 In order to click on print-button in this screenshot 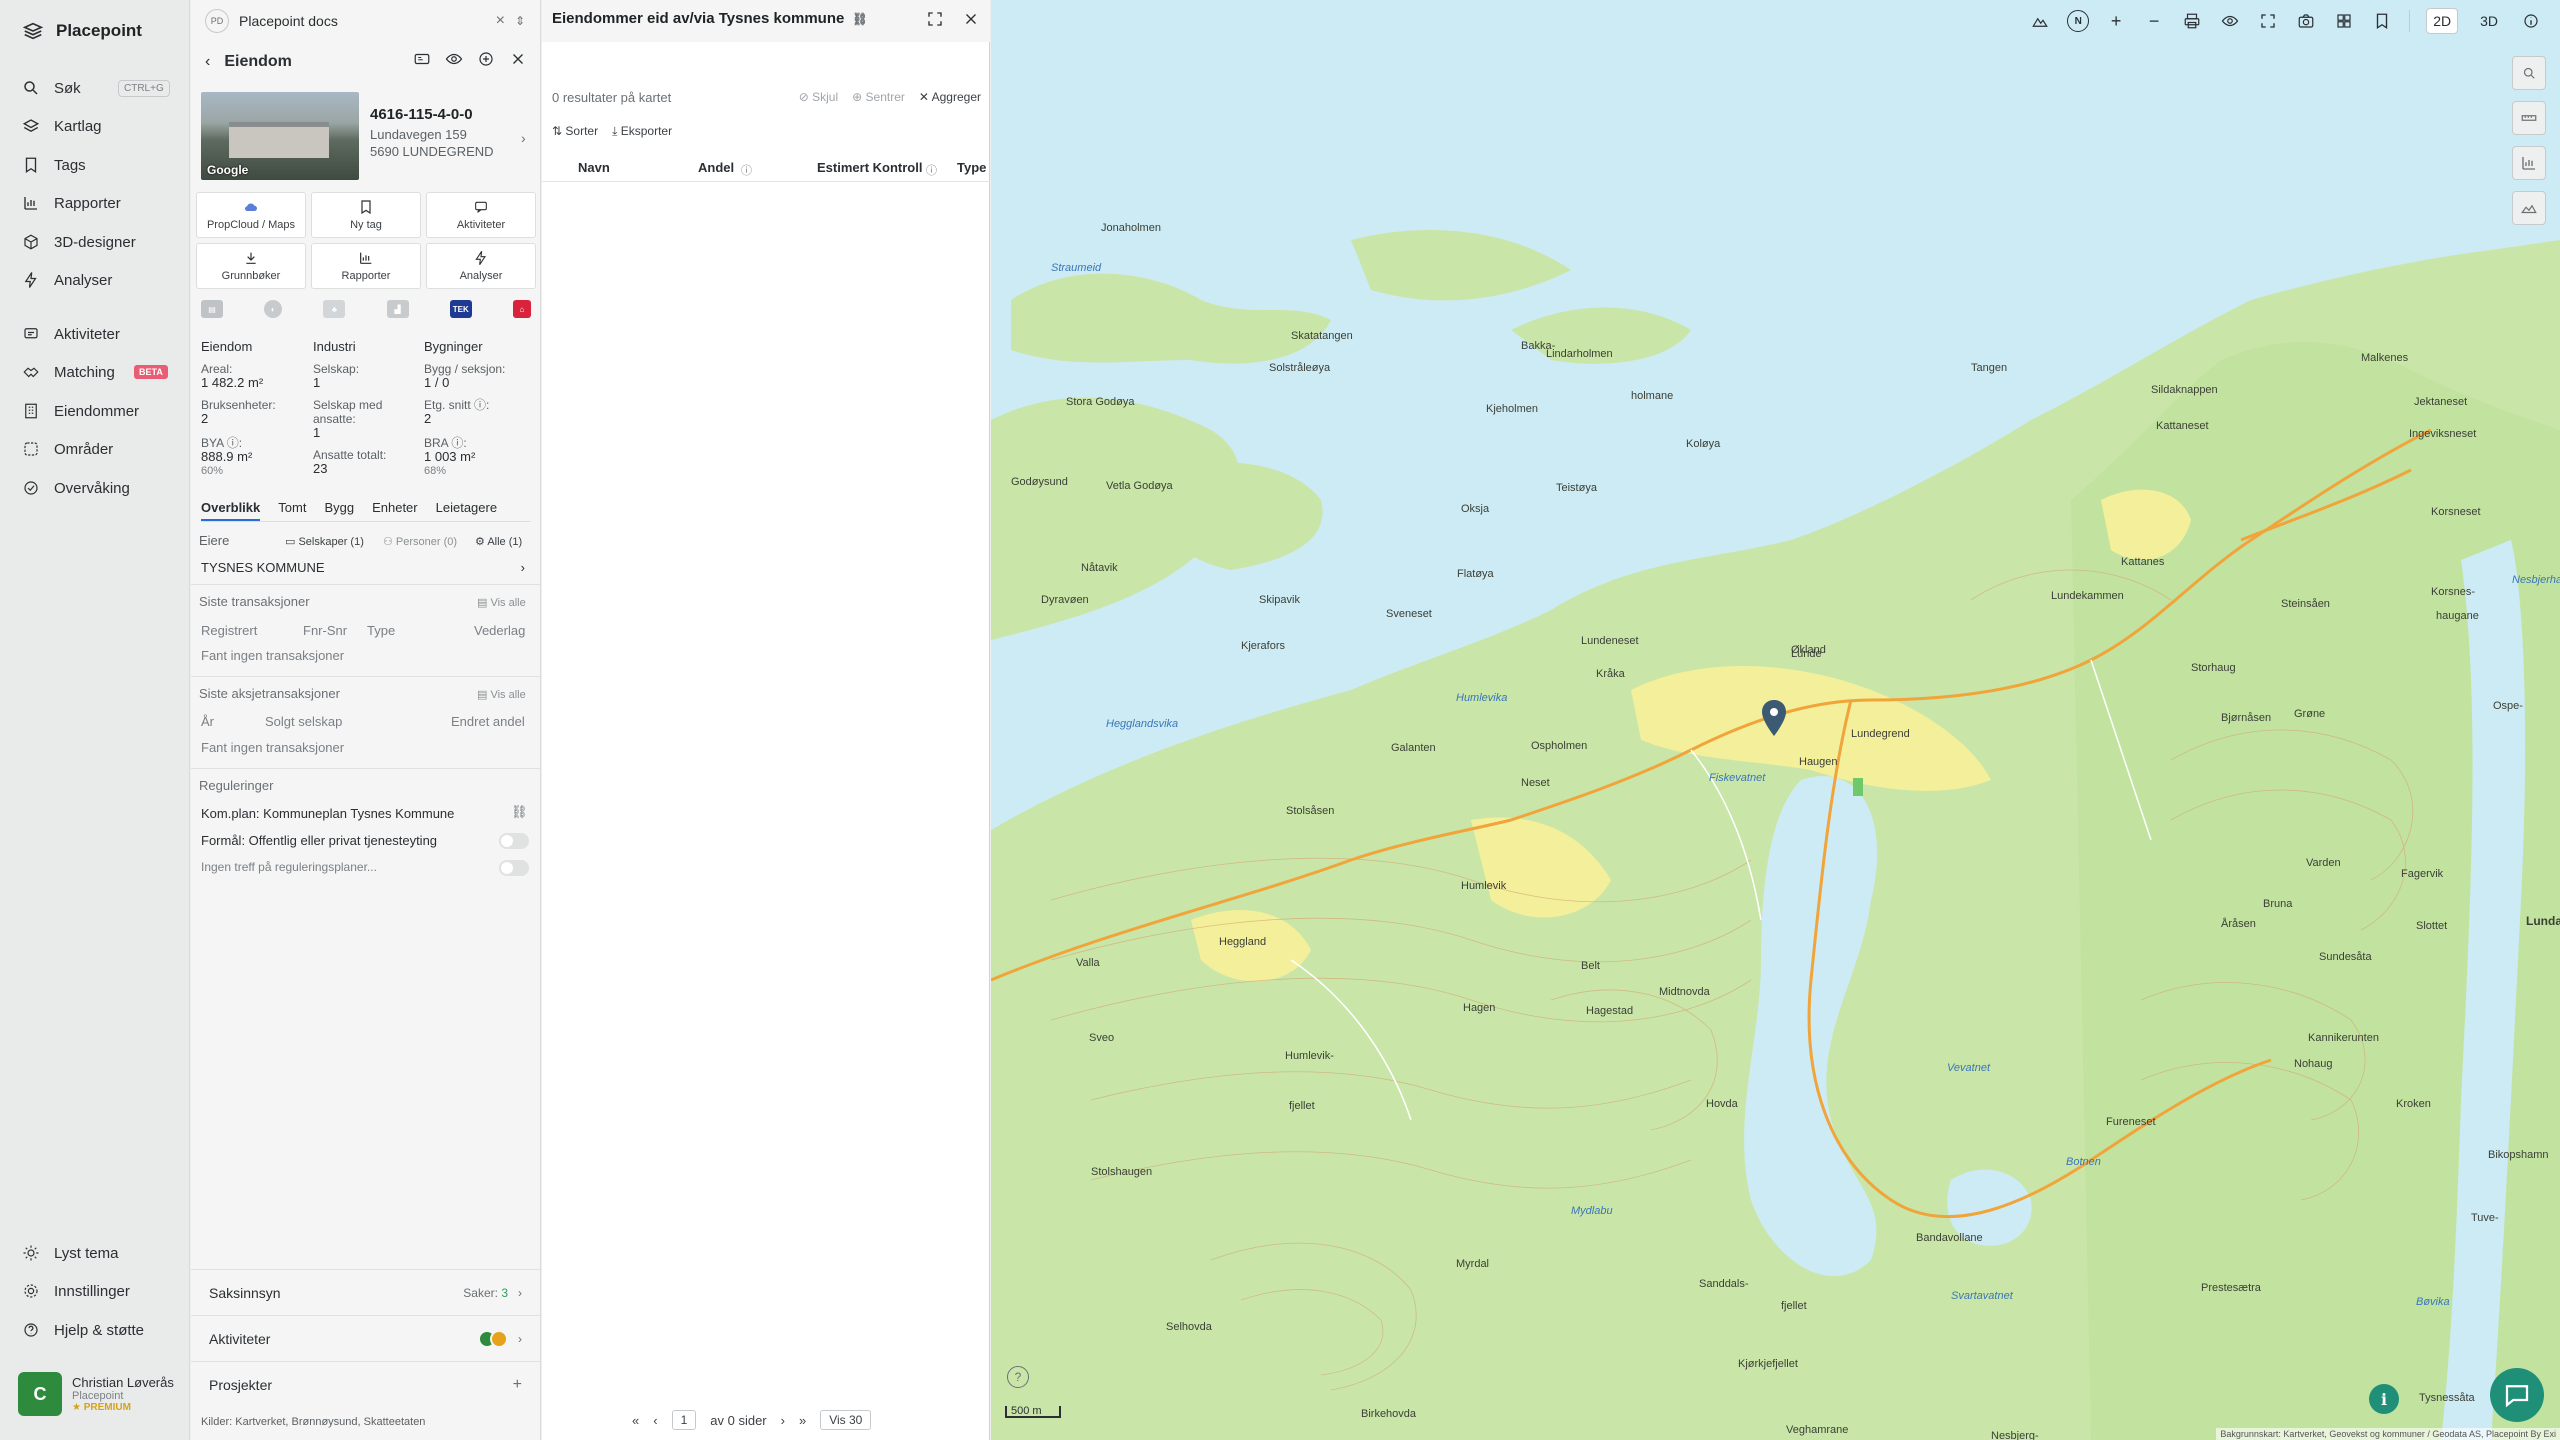, I will do `click(2192, 21)`.